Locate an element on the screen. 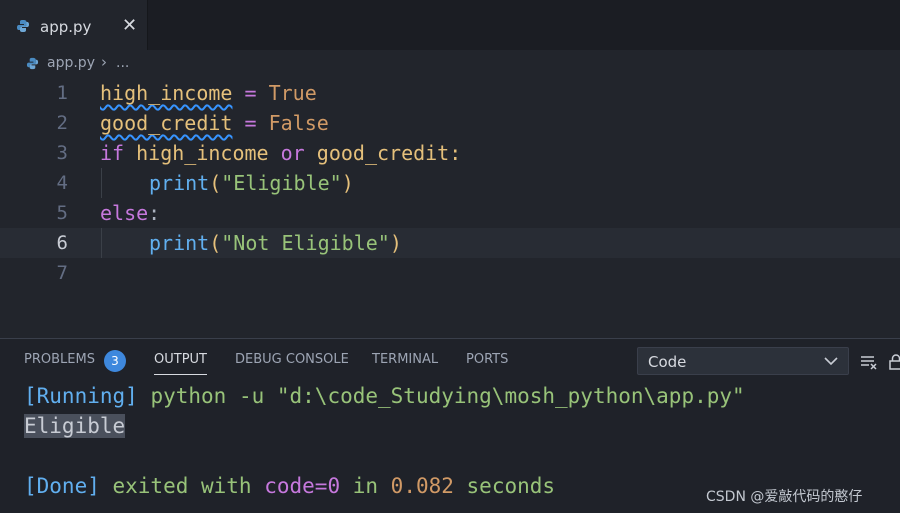  tab-app-py: app.py ✕ is located at coordinates (74, 25).